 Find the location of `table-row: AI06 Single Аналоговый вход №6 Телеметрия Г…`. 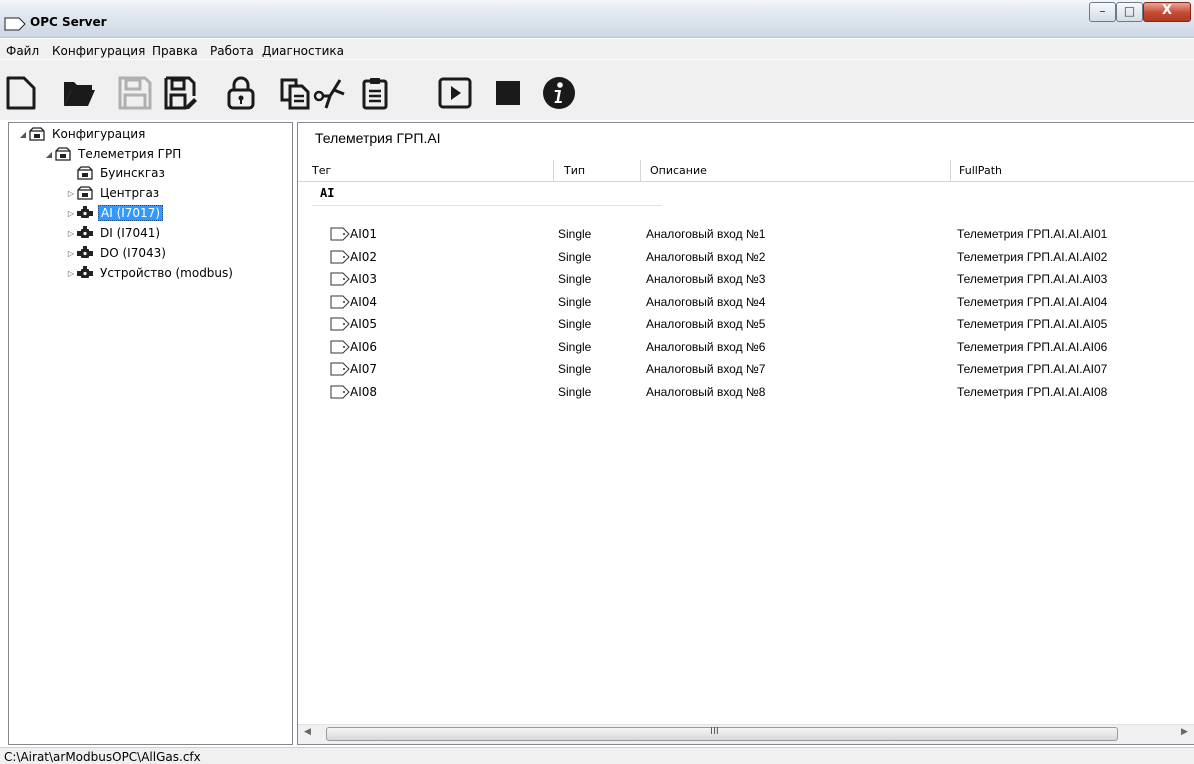

table-row: AI06 Single Аналоговый вход №6 Телеметрия Г… is located at coordinates (738, 347).